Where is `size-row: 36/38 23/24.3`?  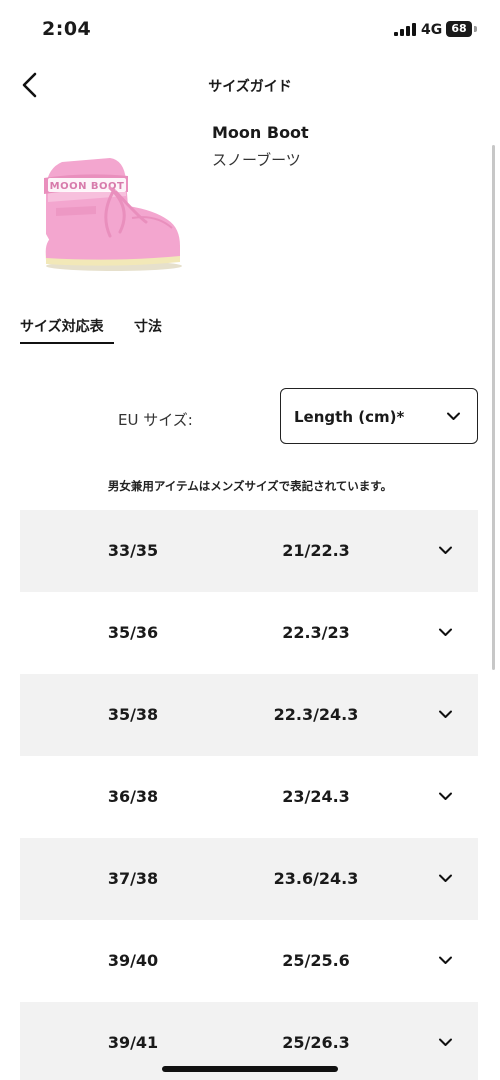
size-row: 36/38 23/24.3 is located at coordinates (249, 797).